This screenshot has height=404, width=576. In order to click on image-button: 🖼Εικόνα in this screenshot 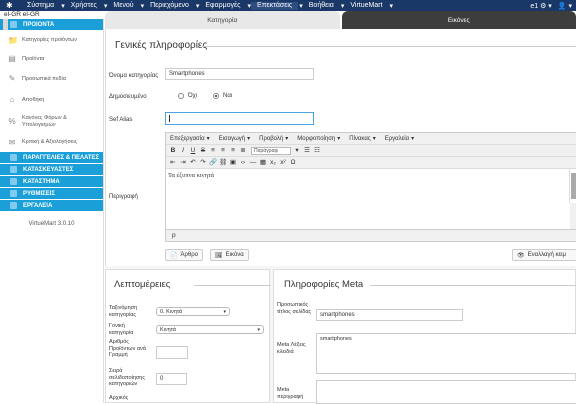, I will do `click(229, 255)`.